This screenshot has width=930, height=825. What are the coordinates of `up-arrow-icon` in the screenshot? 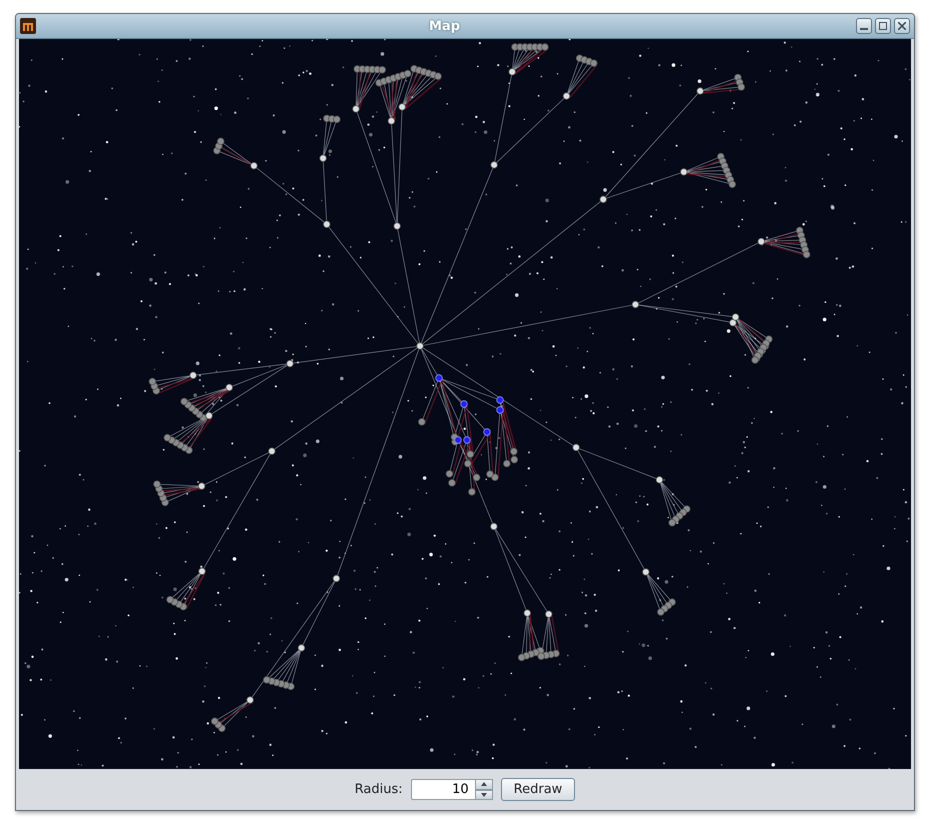 It's located at (483, 784).